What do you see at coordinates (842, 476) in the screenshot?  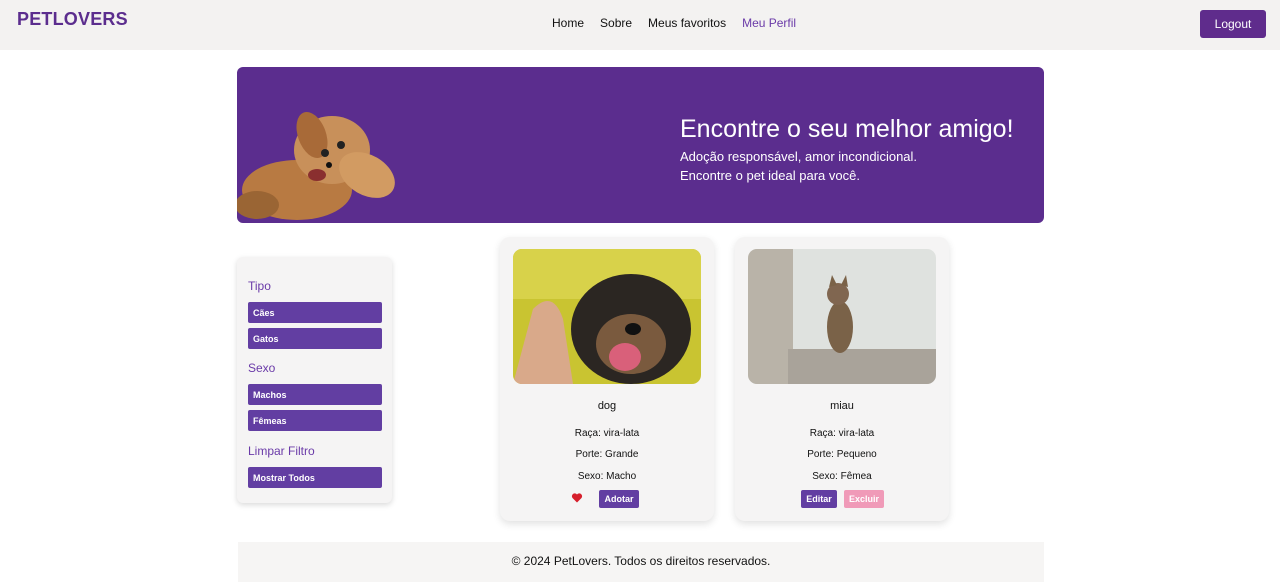 I see `pet-sex: Sexo: Fêmea` at bounding box center [842, 476].